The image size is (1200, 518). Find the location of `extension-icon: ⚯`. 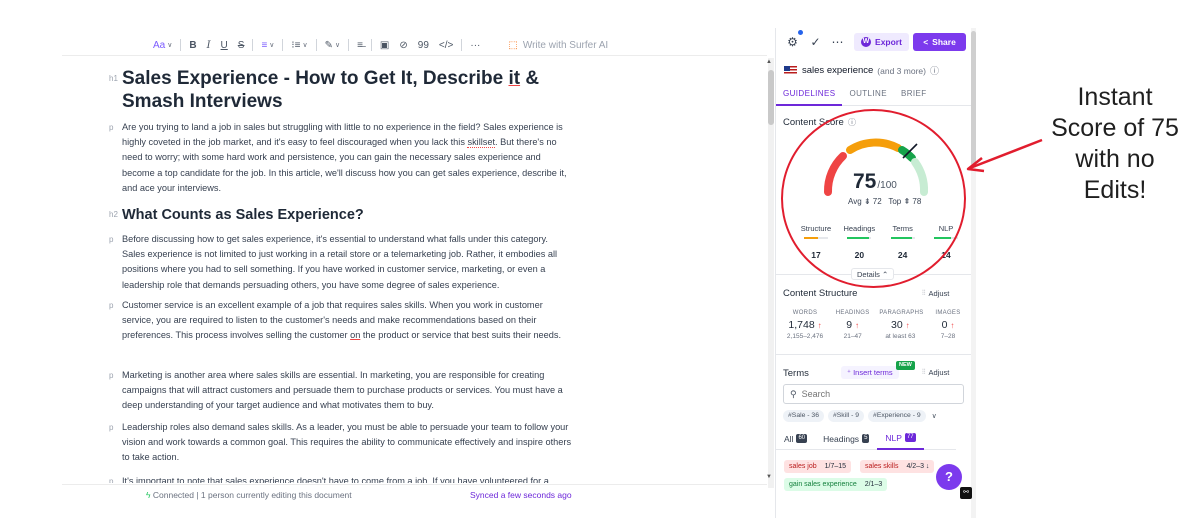

extension-icon: ⚯ is located at coordinates (966, 493).